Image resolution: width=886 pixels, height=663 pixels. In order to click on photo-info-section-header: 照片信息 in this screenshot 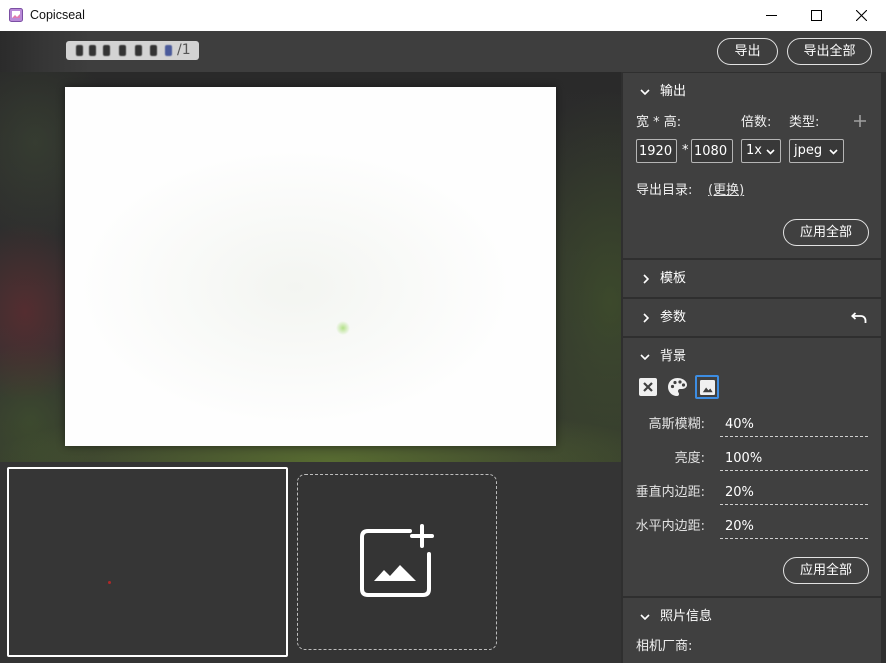, I will do `click(752, 617)`.